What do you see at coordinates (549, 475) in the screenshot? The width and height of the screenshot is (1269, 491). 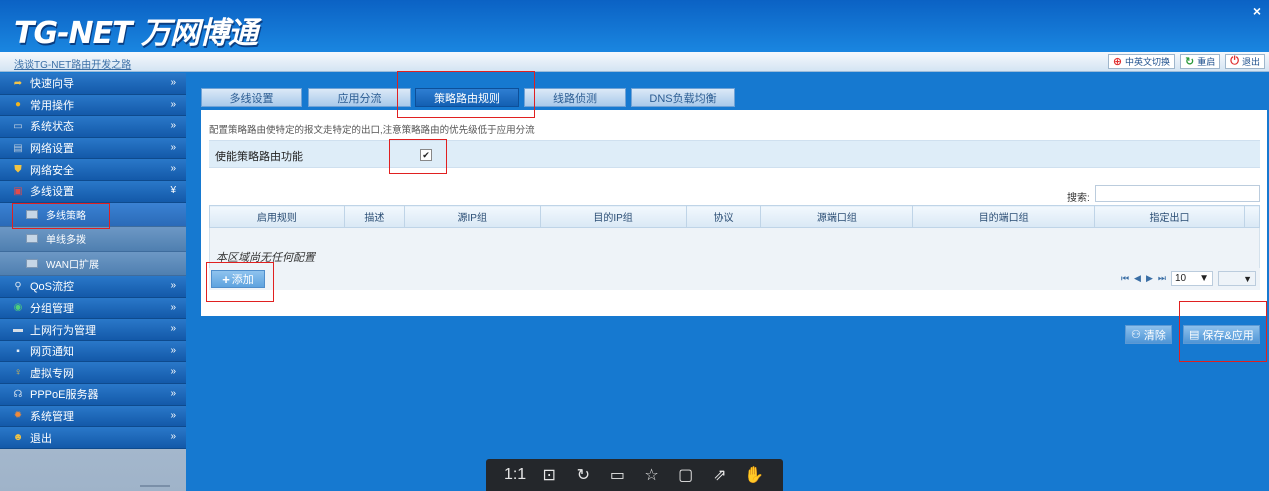 I see `fit-screen-icon: ⊡` at bounding box center [549, 475].